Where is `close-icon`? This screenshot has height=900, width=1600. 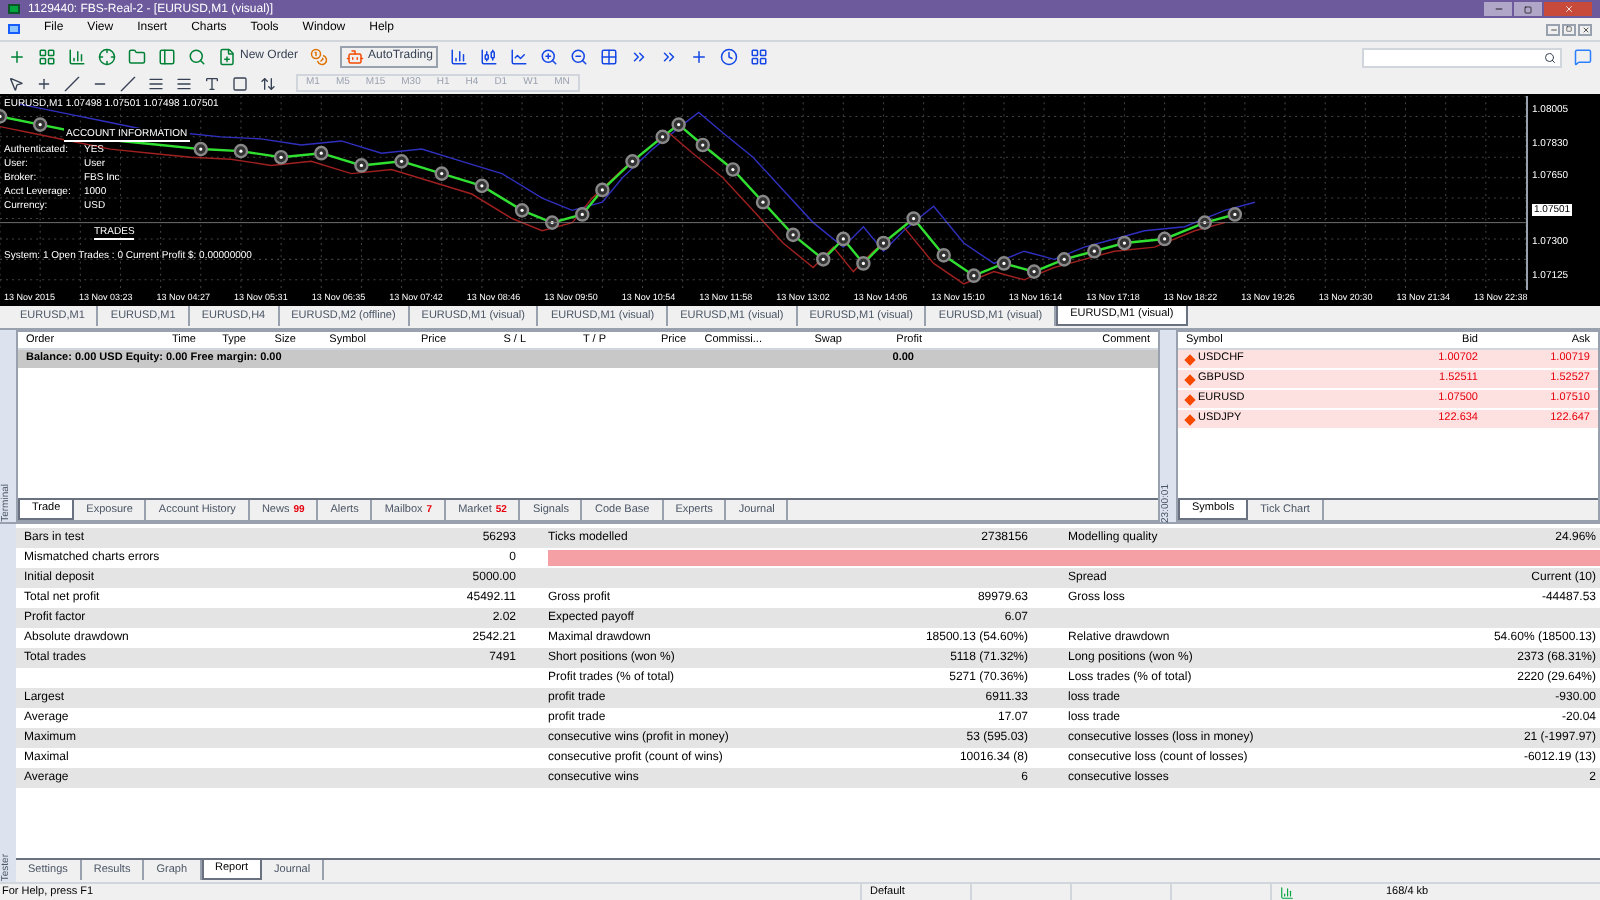
close-icon is located at coordinates (1585, 29).